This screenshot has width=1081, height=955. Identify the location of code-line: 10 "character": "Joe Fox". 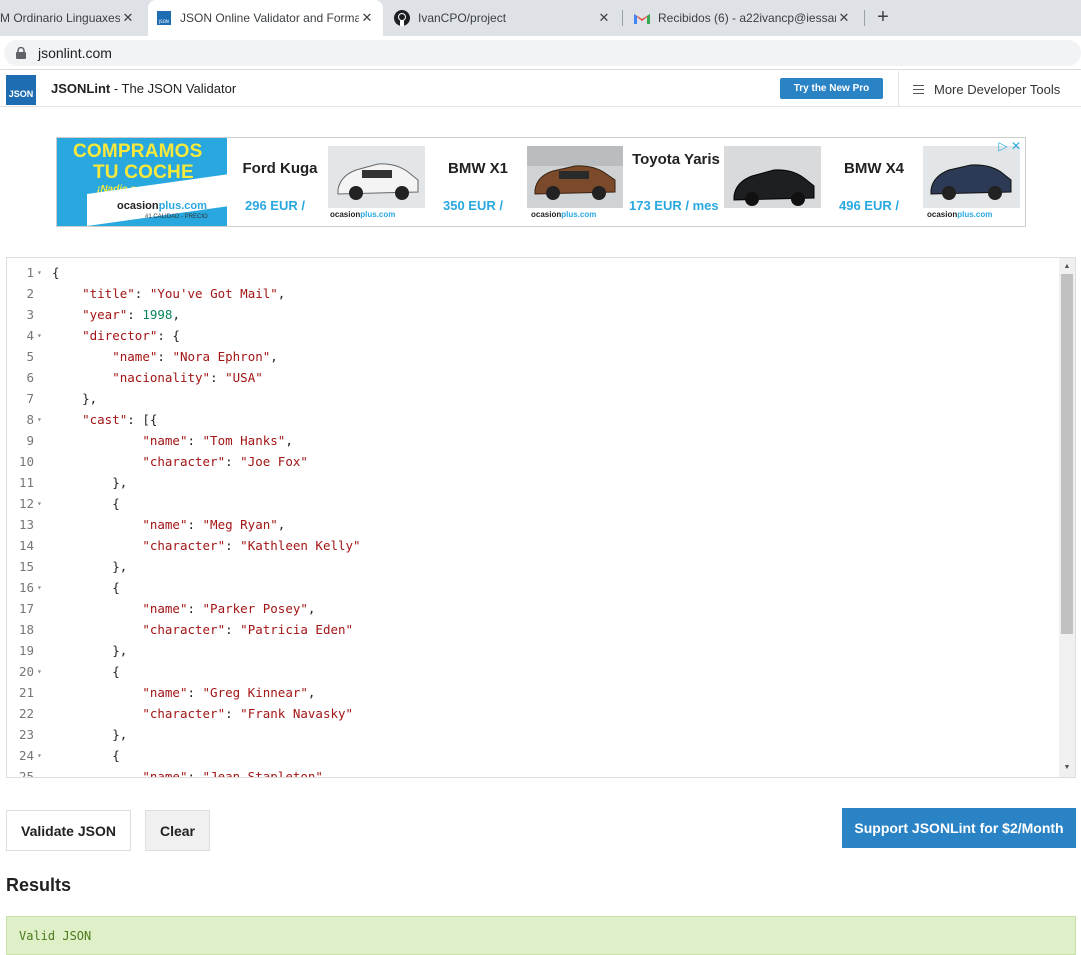
(541, 461).